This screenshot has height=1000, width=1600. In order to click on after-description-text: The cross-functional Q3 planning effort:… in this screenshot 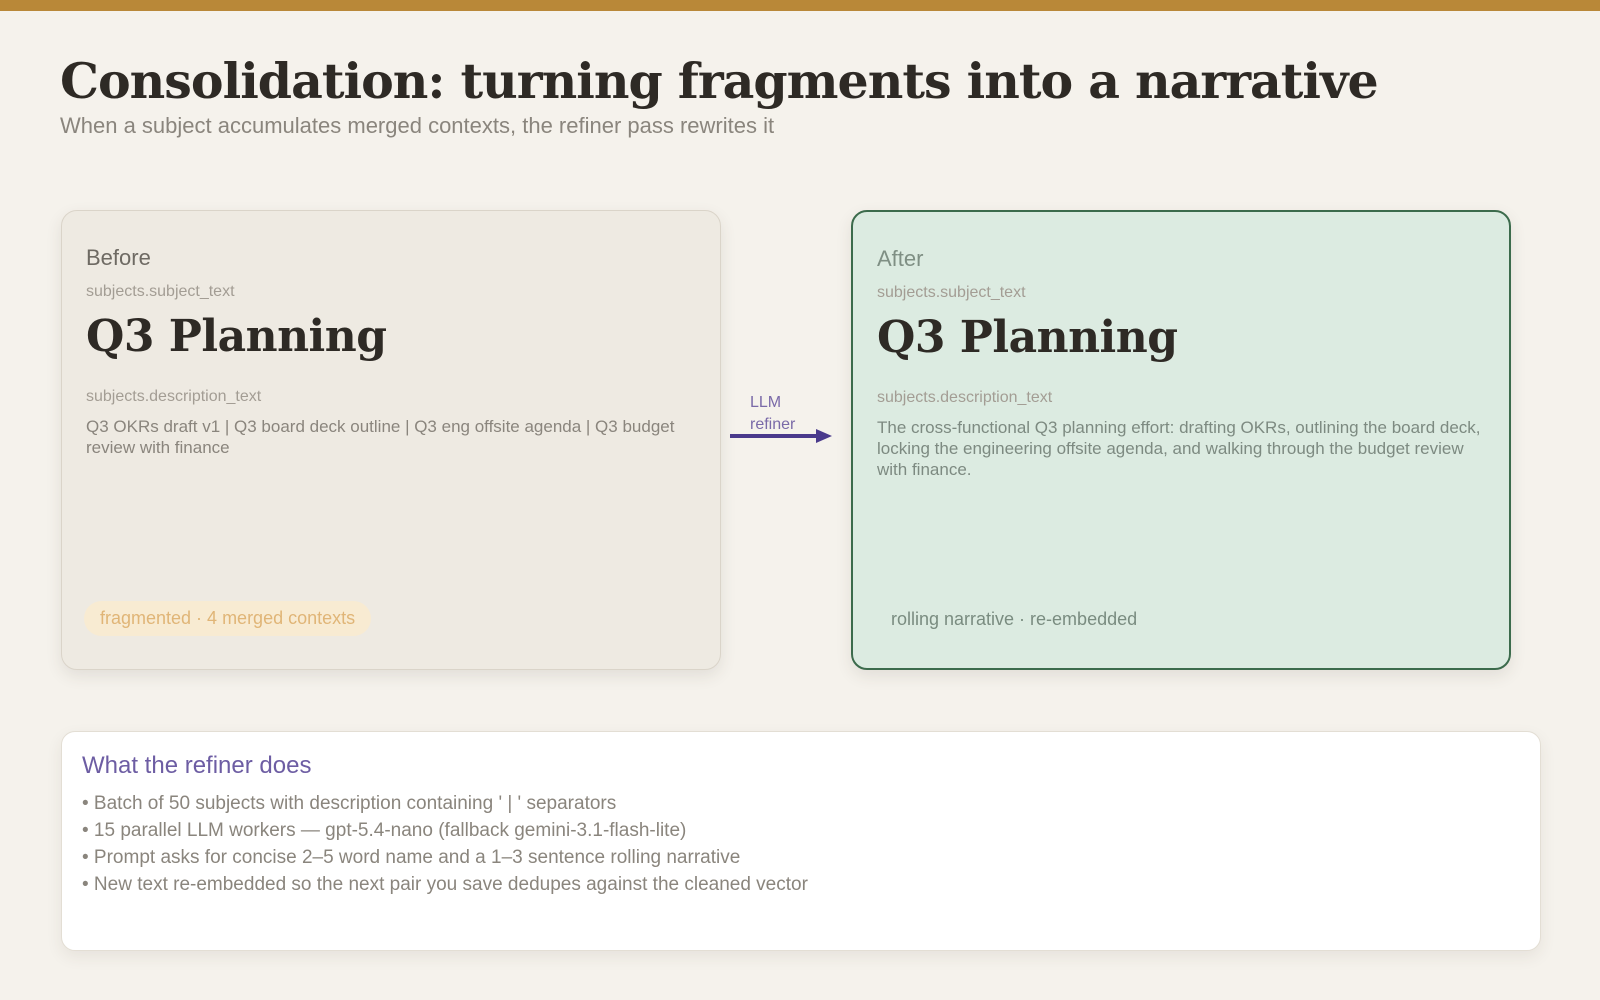, I will do `click(1179, 448)`.